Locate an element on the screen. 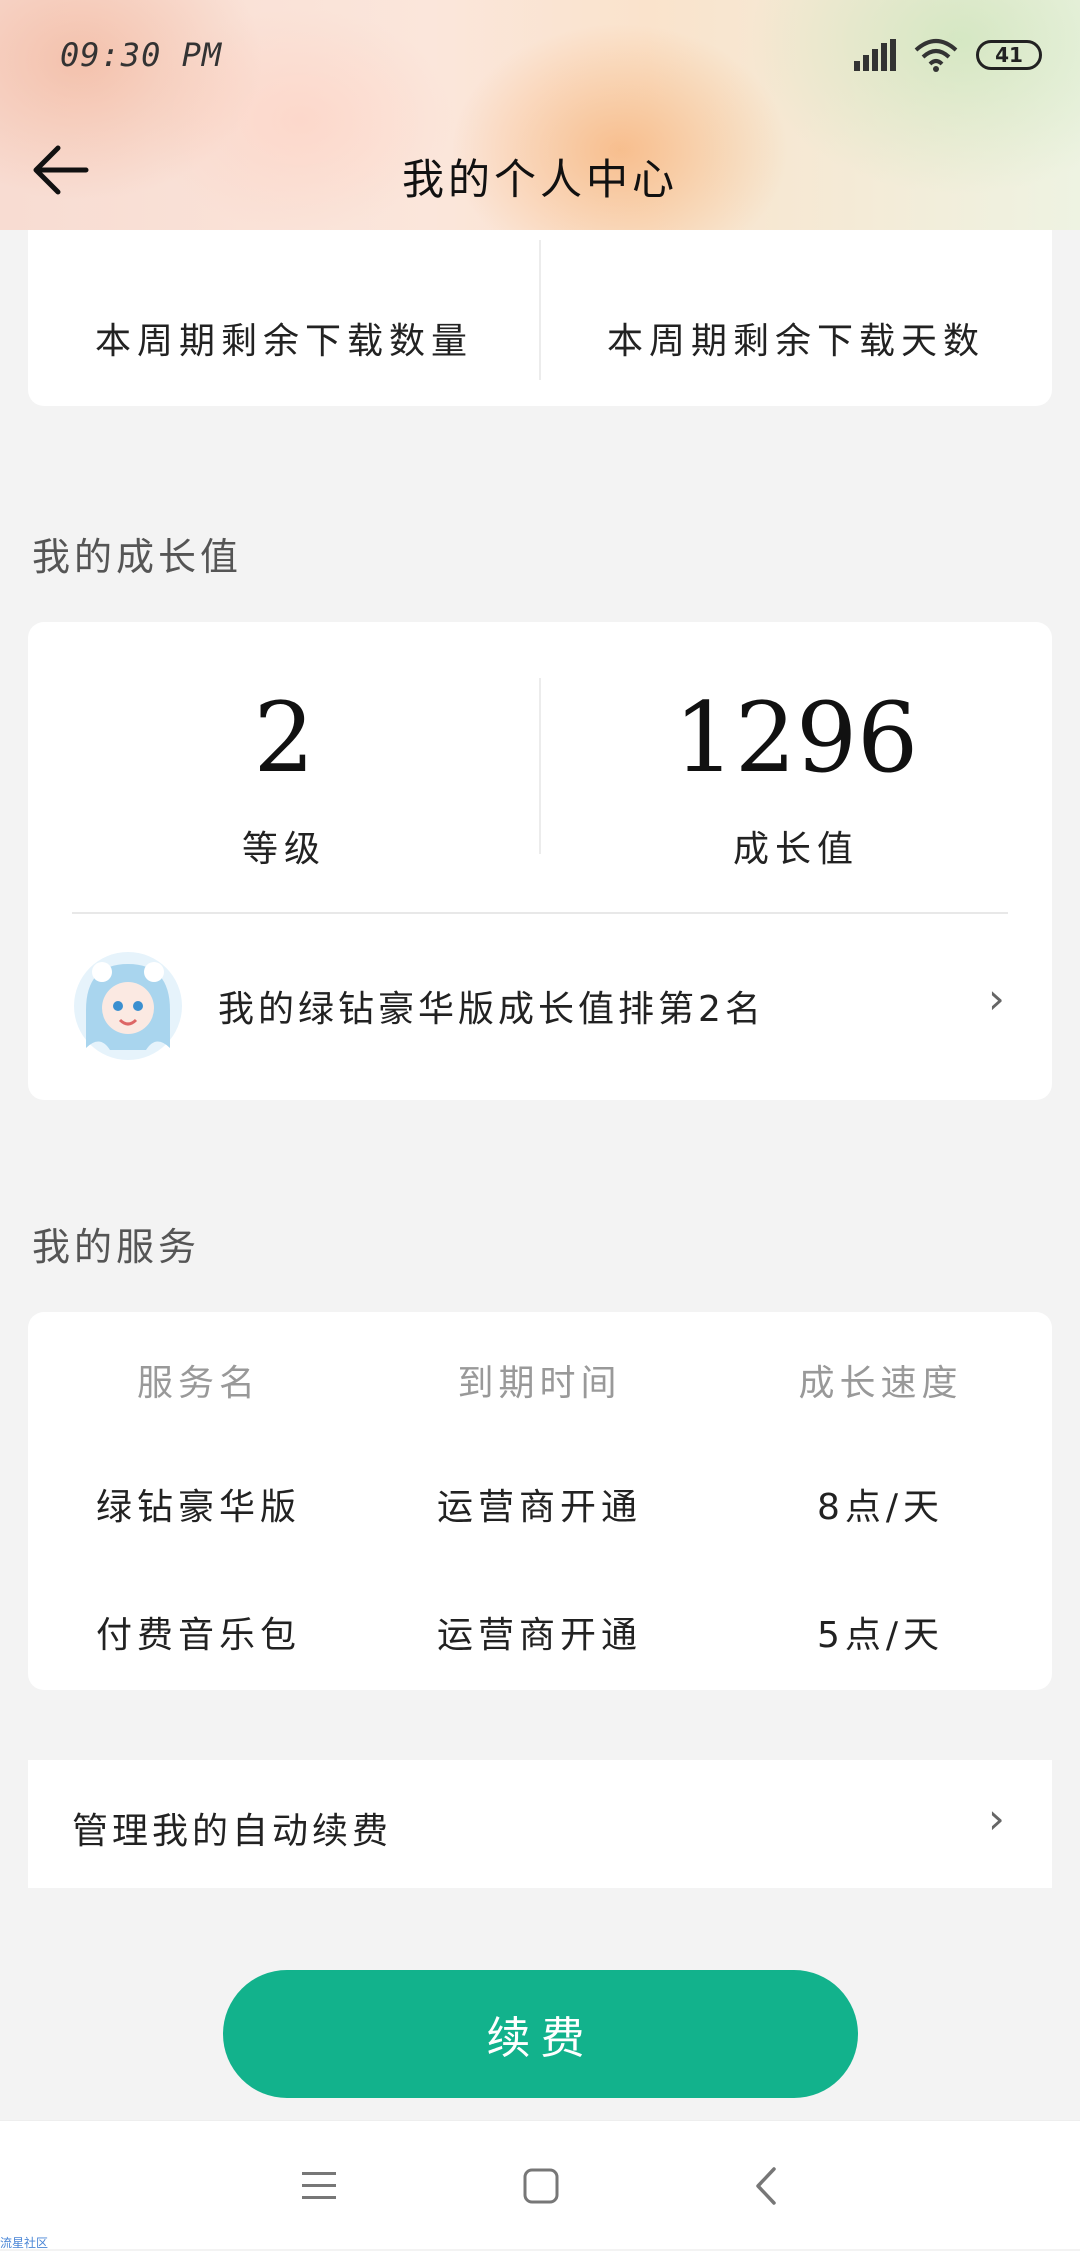  renew-button: 续费 is located at coordinates (540, 2034).